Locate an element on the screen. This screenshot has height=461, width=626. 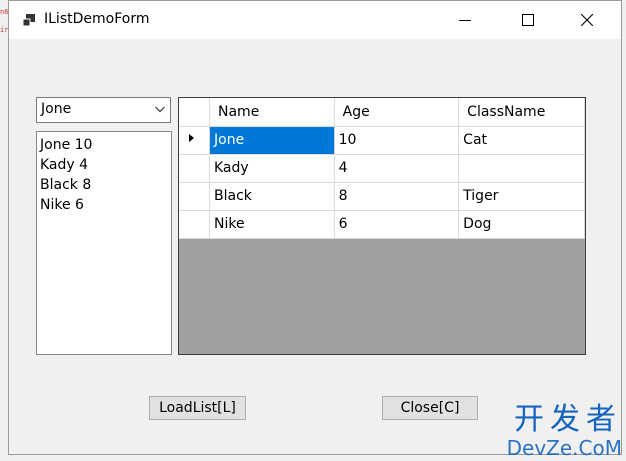
grid-cell-age: 10 is located at coordinates (397, 140).